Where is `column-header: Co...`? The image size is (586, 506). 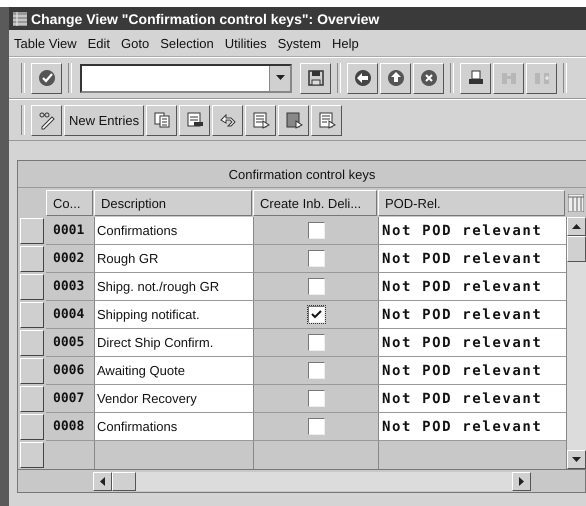 column-header: Co... is located at coordinates (69, 203).